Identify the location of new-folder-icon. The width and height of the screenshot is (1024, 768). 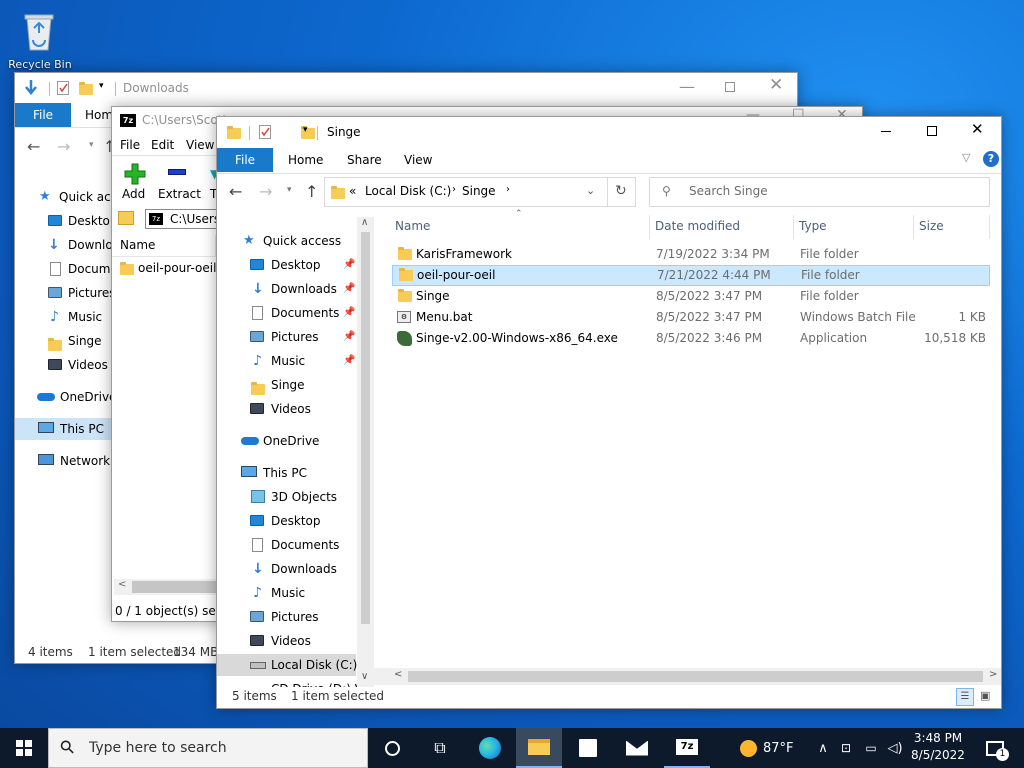
(86, 88).